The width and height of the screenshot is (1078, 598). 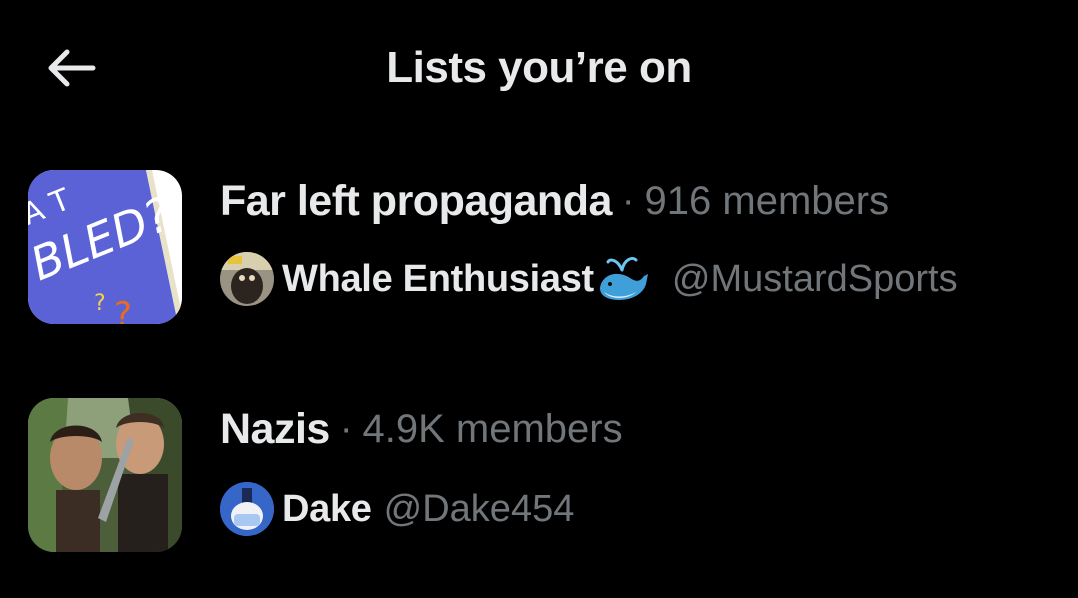 What do you see at coordinates (416, 200) in the screenshot?
I see `list-name: Far left propaganda` at bounding box center [416, 200].